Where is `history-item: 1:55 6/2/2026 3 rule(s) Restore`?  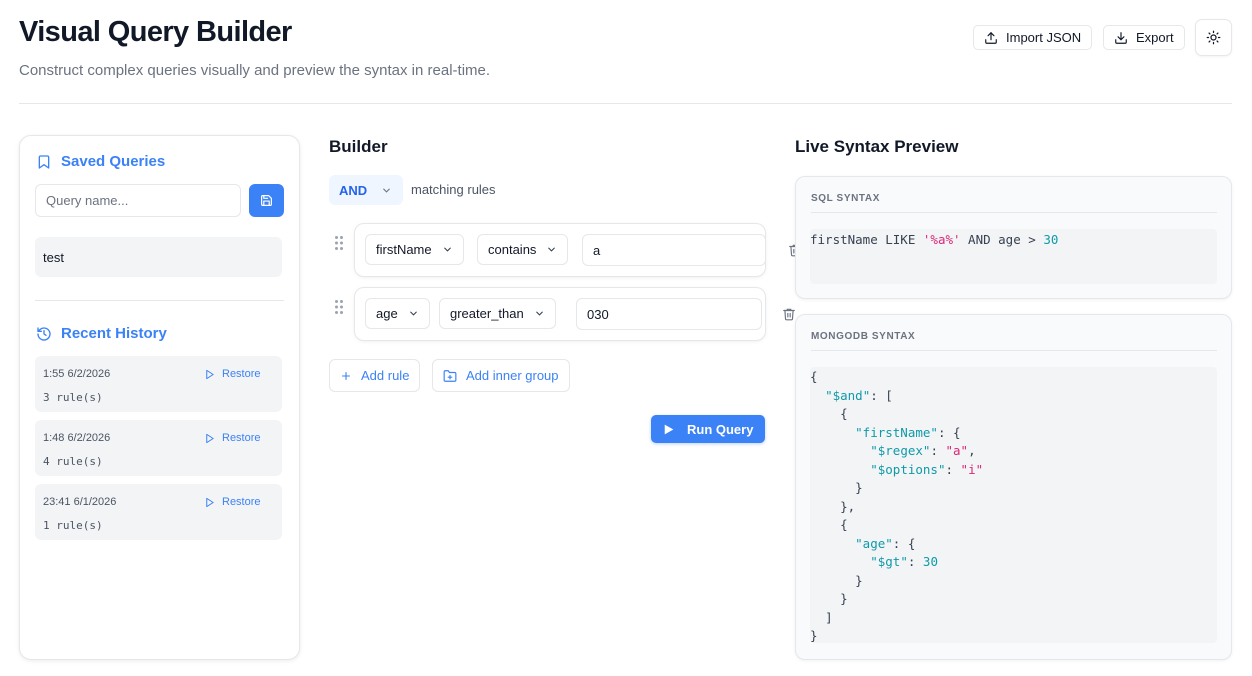
history-item: 1:55 6/2/2026 3 rule(s) Restore is located at coordinates (158, 384).